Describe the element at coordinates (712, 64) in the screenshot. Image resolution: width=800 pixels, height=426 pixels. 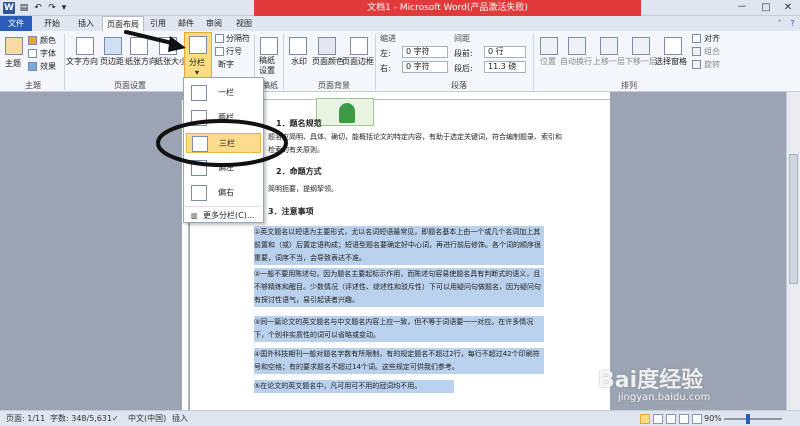
I see `rotate-button: 旋转` at that location.